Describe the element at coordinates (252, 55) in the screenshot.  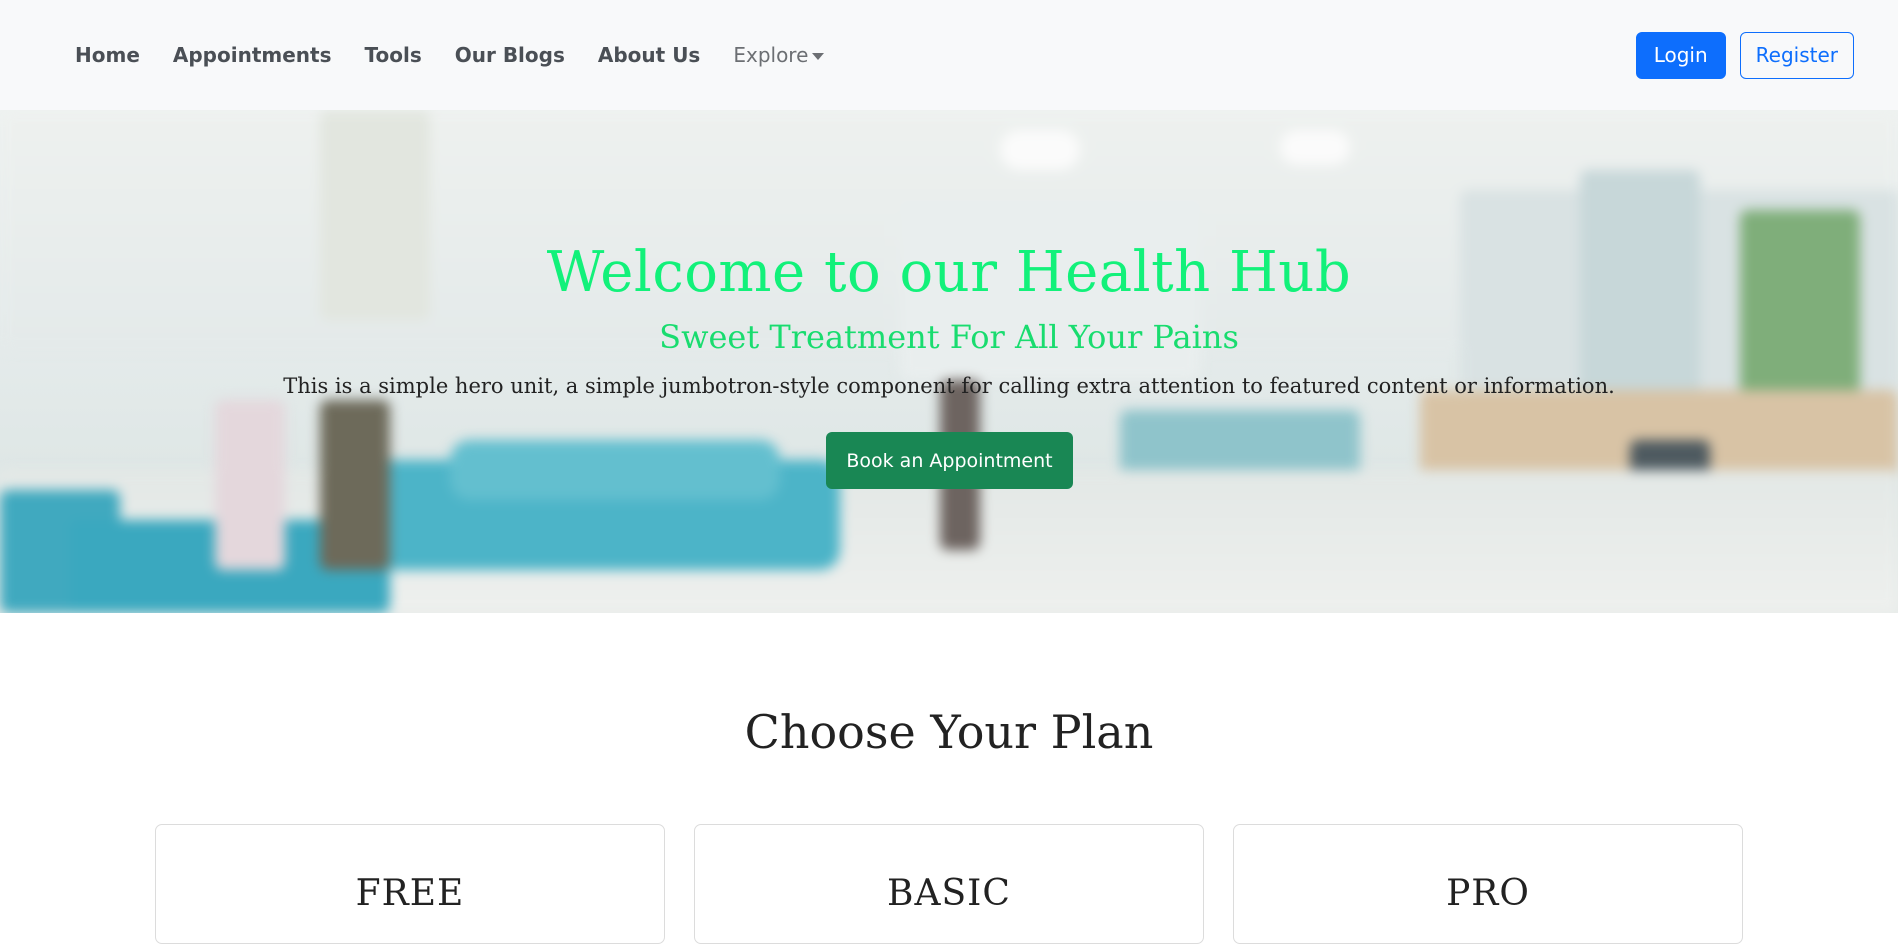
I see `nav-link-appointments: Appointments` at that location.